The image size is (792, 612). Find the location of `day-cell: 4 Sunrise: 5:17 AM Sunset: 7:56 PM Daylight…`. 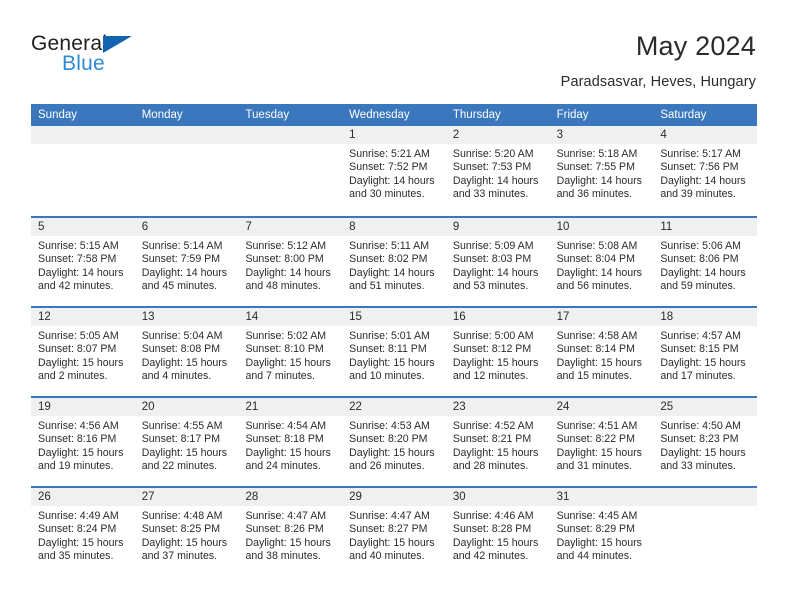

day-cell: 4 Sunrise: 5:17 AM Sunset: 7:56 PM Daylight… is located at coordinates (705, 171).